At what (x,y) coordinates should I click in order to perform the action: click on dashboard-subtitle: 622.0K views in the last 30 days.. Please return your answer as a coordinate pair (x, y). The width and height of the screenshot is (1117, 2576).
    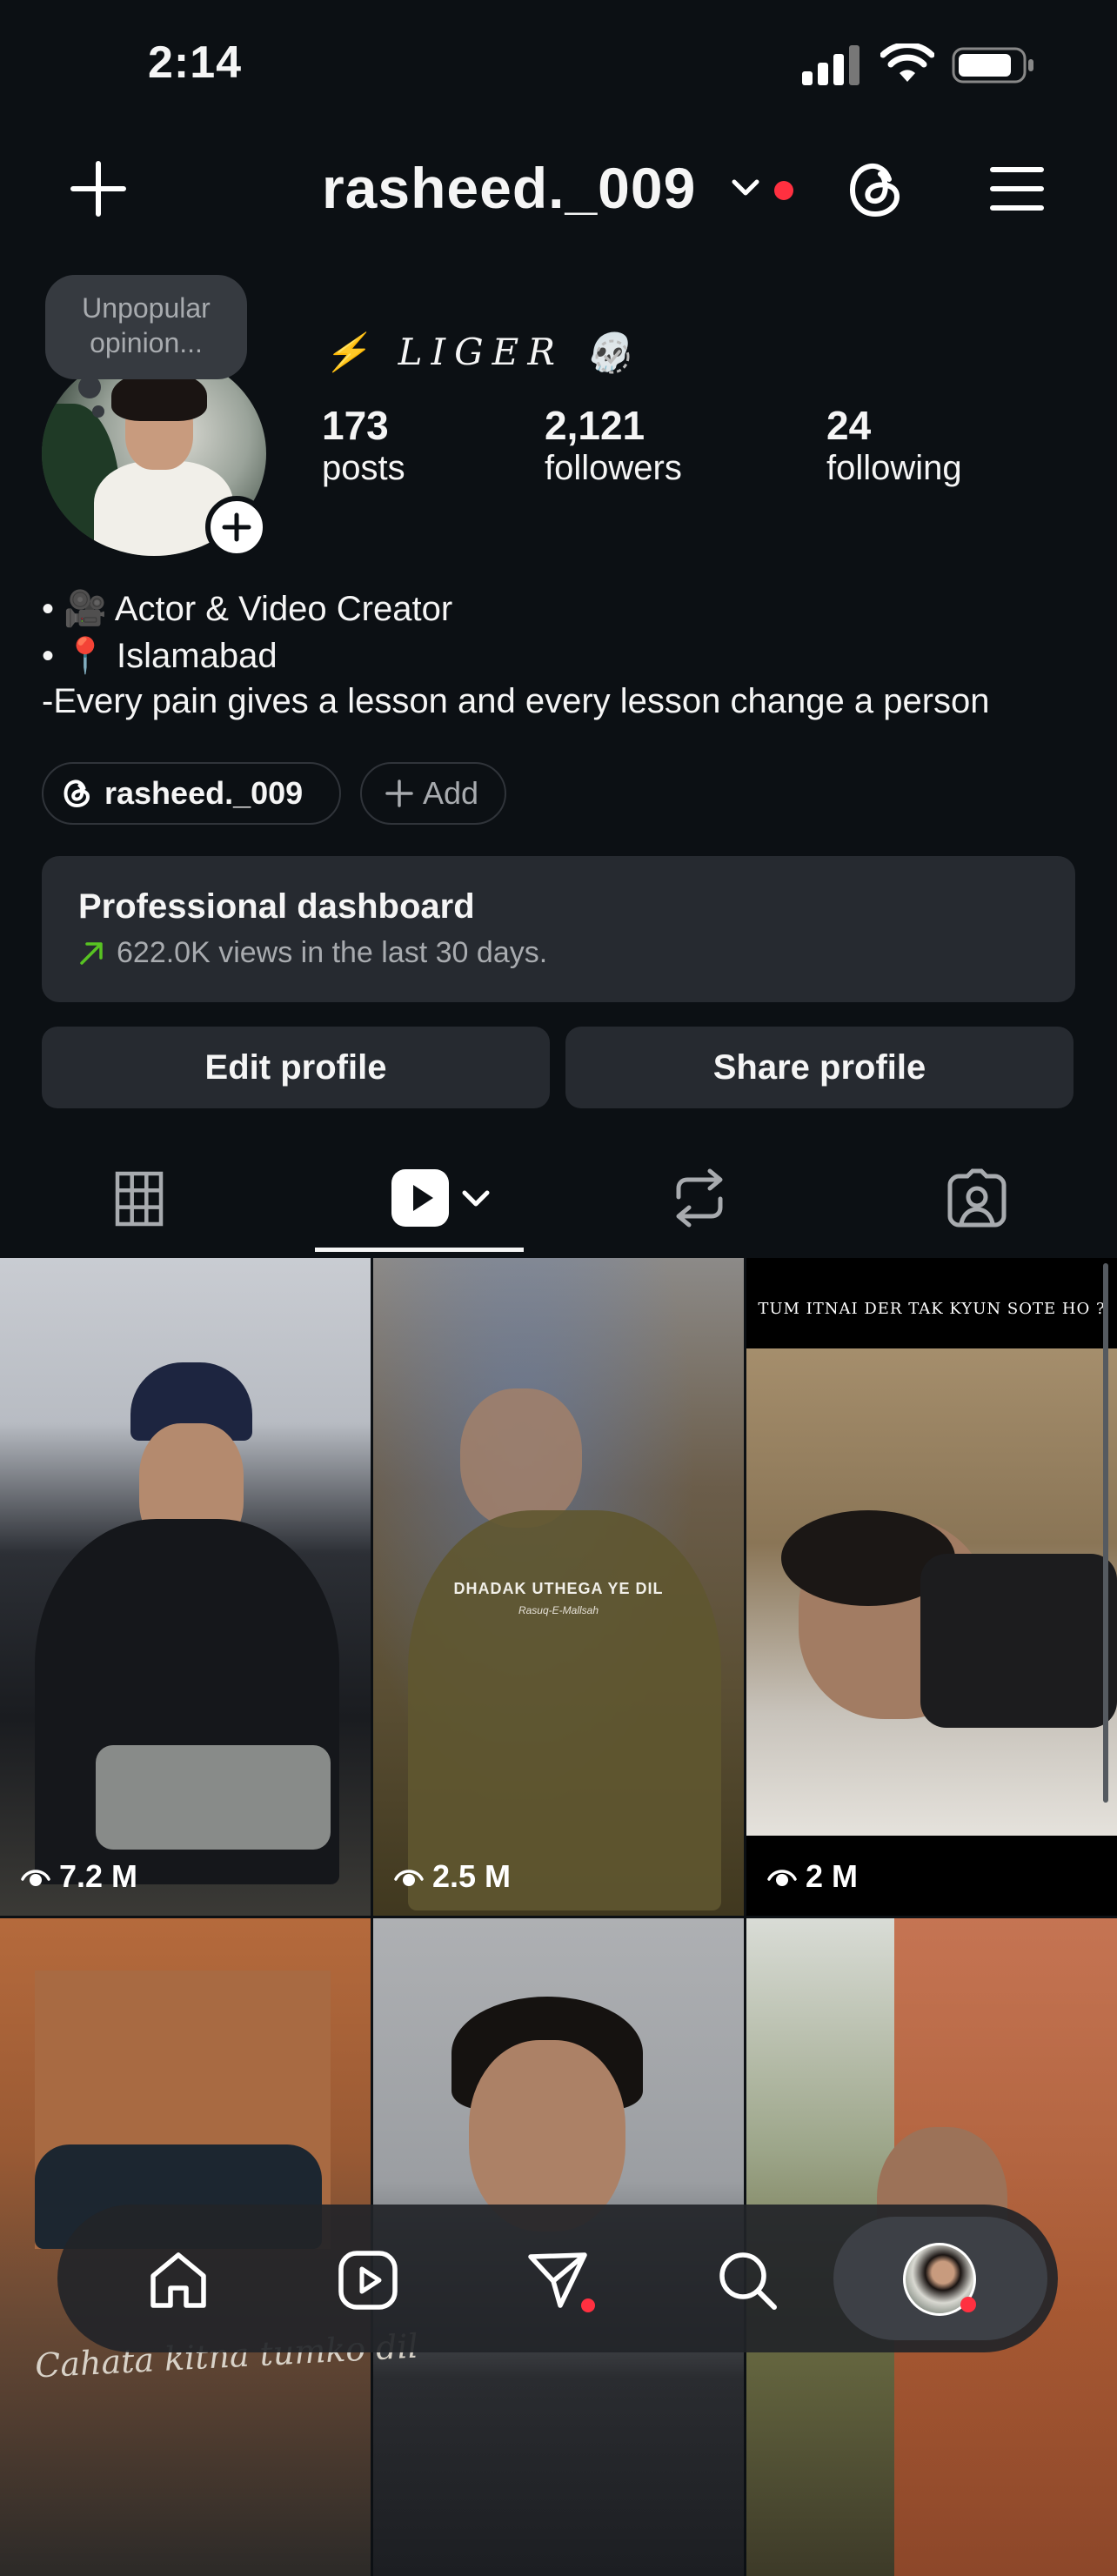
    Looking at the image, I should click on (332, 952).